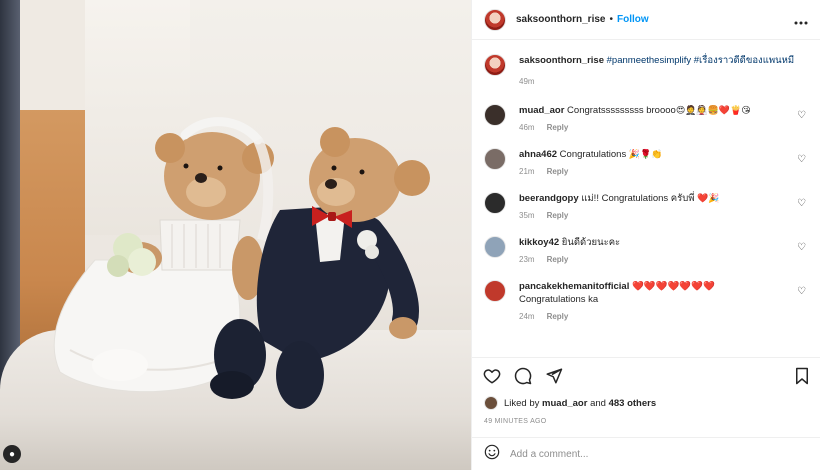 This screenshot has width=820, height=470. Describe the element at coordinates (491, 403) in the screenshot. I see `liker-avatar` at that location.